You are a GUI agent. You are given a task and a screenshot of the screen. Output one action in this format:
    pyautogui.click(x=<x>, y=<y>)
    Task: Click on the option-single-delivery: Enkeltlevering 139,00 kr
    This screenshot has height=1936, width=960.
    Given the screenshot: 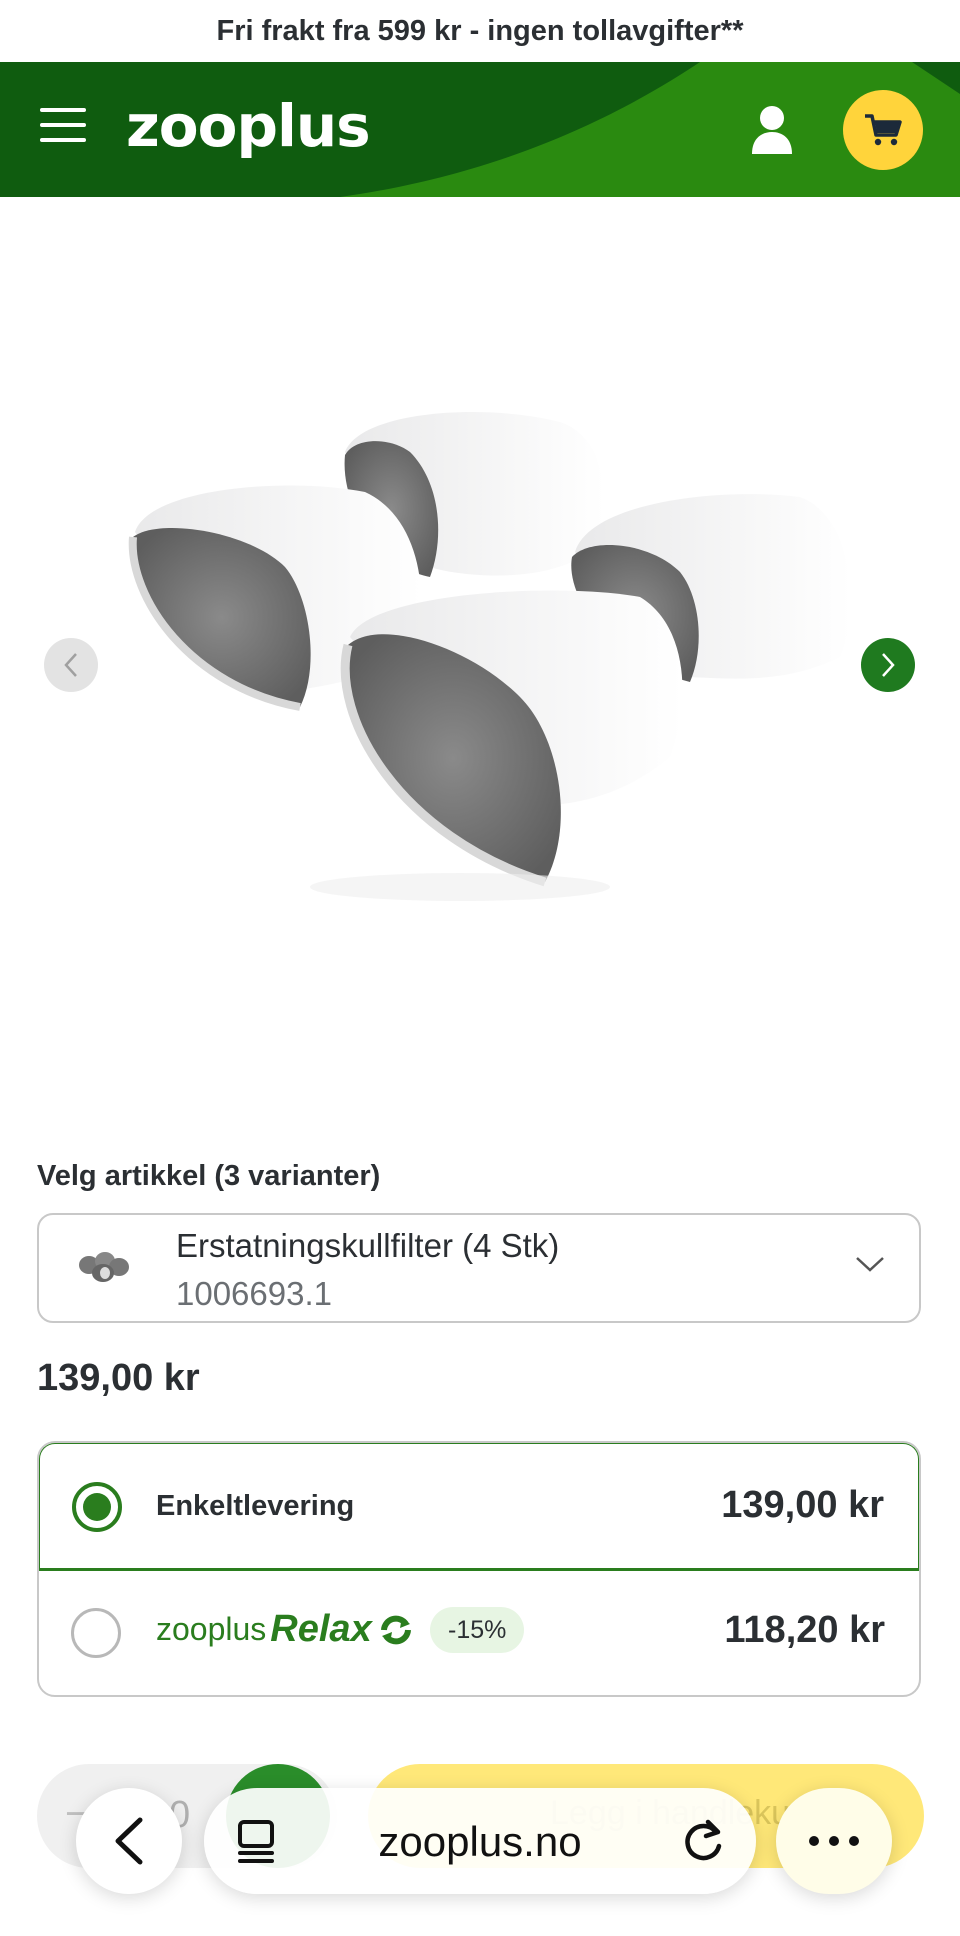 What is the action you would take?
    pyautogui.click(x=479, y=1507)
    